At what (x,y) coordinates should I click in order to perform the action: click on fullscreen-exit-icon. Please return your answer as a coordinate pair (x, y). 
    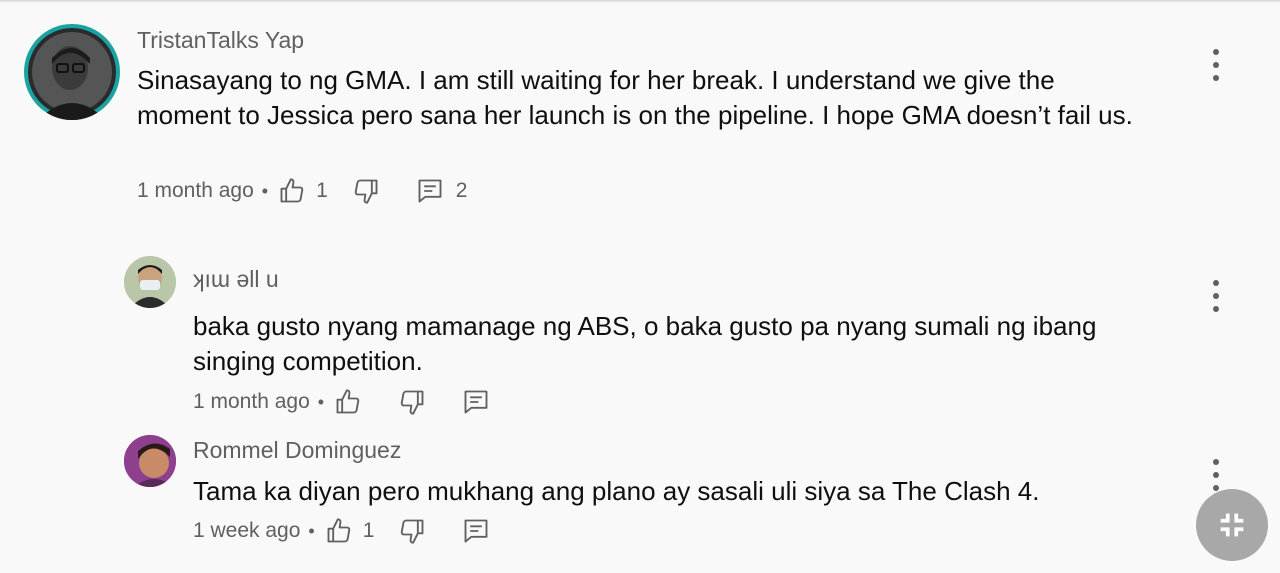
    Looking at the image, I should click on (1232, 525).